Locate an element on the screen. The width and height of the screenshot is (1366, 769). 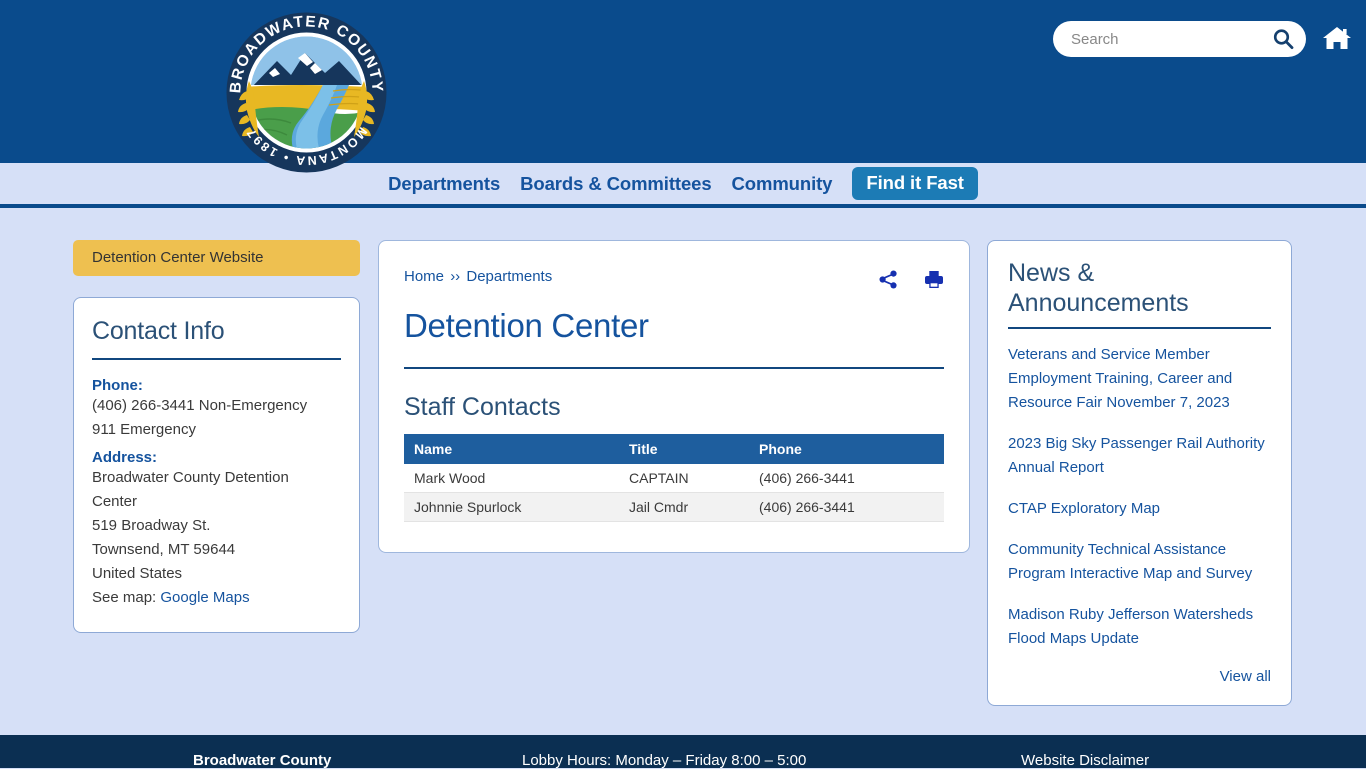
table-head: Name Title Phone is located at coordinates (674, 449).